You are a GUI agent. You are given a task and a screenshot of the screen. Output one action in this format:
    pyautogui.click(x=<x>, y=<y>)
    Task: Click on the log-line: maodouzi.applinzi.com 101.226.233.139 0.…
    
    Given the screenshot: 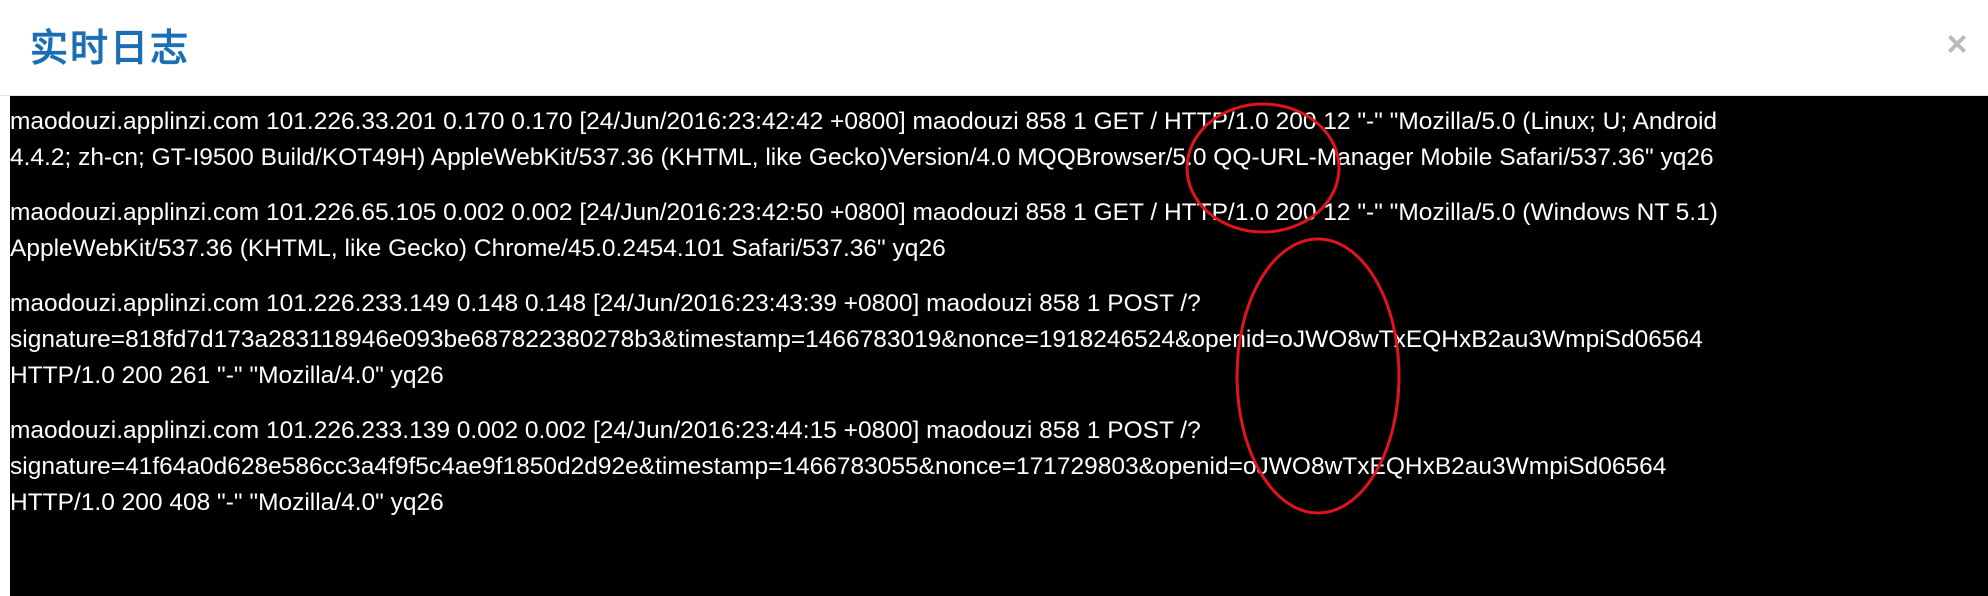 What is the action you would take?
    pyautogui.click(x=605, y=430)
    